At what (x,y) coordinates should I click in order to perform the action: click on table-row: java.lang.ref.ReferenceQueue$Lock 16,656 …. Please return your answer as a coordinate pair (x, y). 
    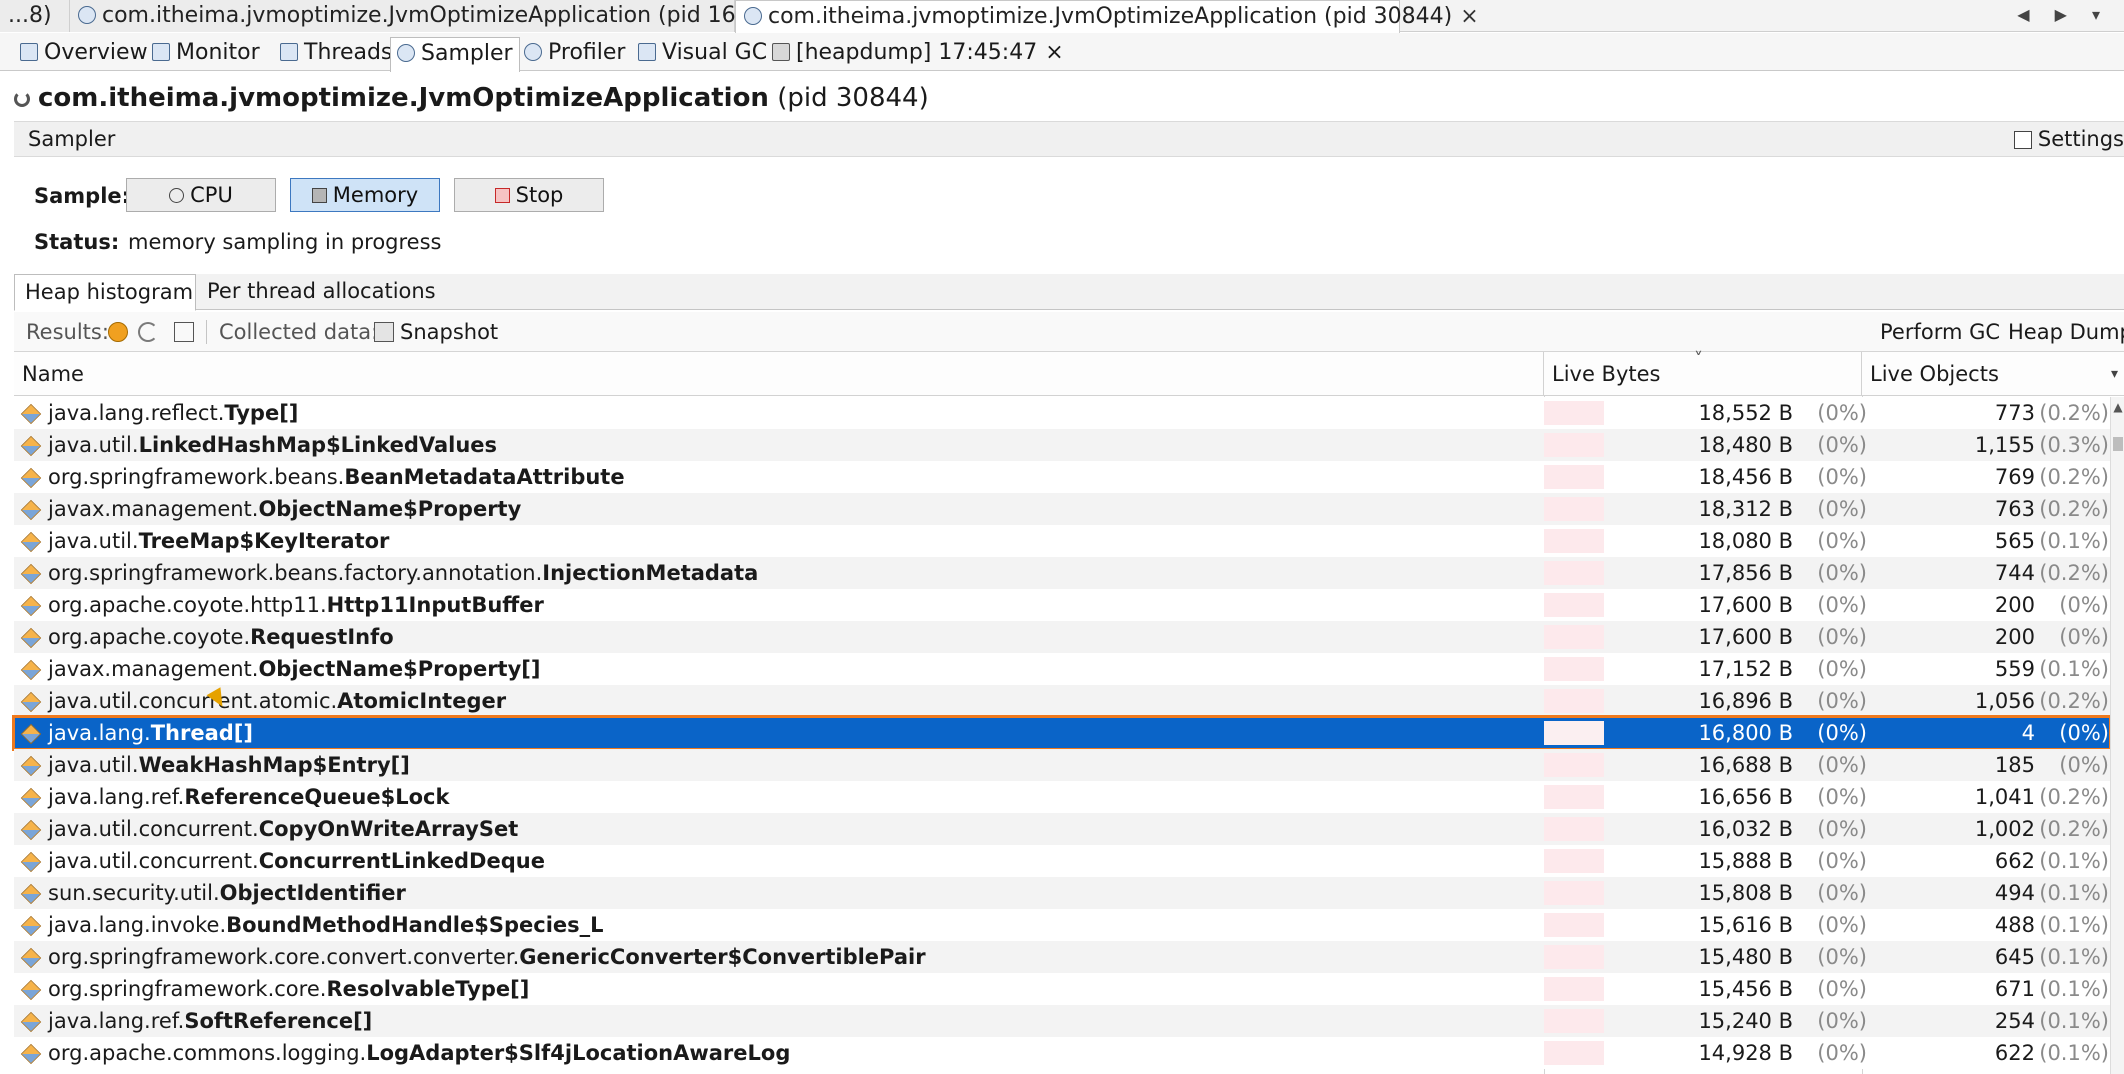
    Looking at the image, I should click on (1062, 797).